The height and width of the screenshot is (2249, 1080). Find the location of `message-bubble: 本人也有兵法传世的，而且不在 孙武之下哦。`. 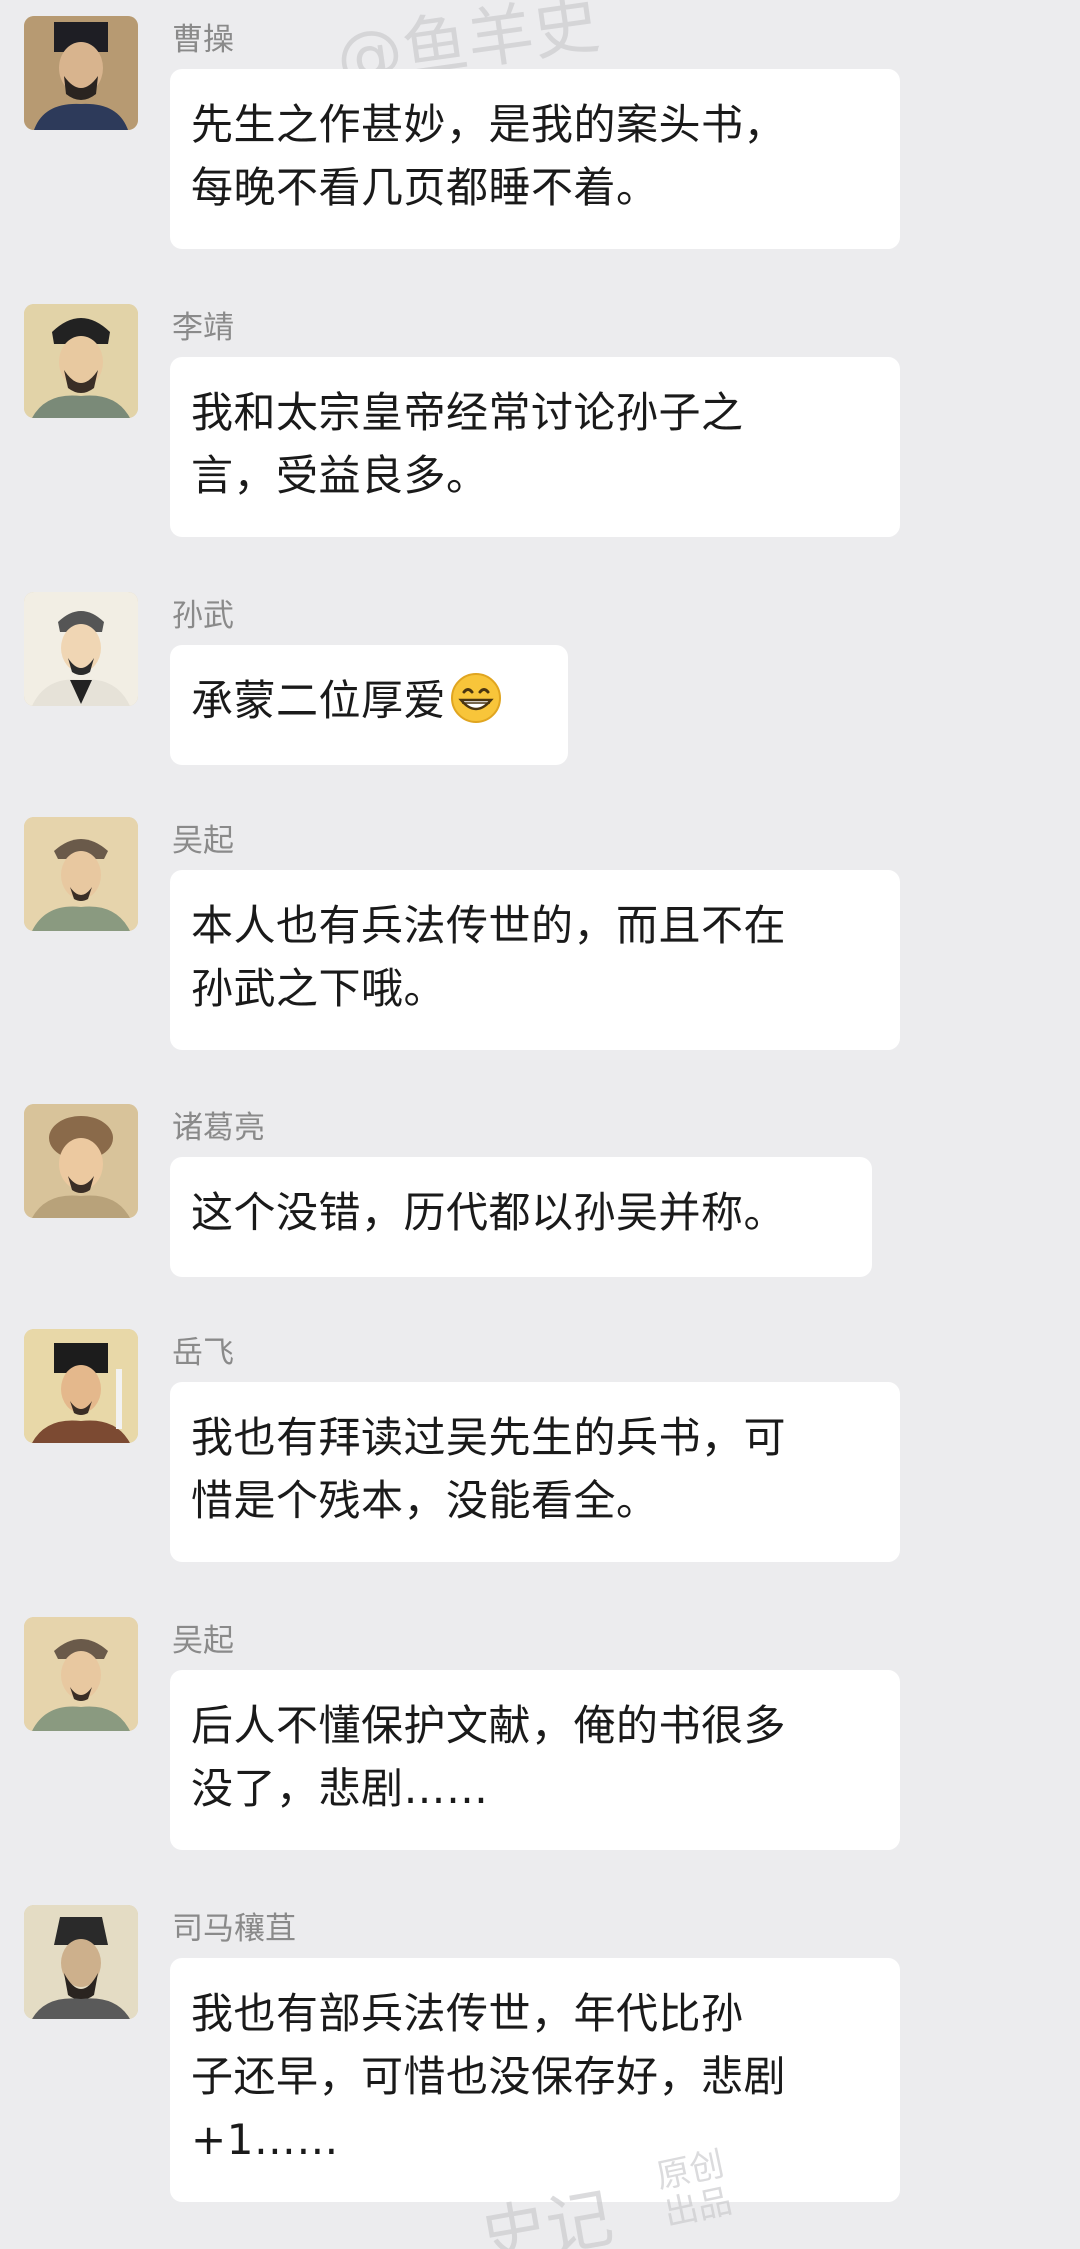

message-bubble: 本人也有兵法传世的，而且不在 孙武之下哦。 is located at coordinates (535, 960).